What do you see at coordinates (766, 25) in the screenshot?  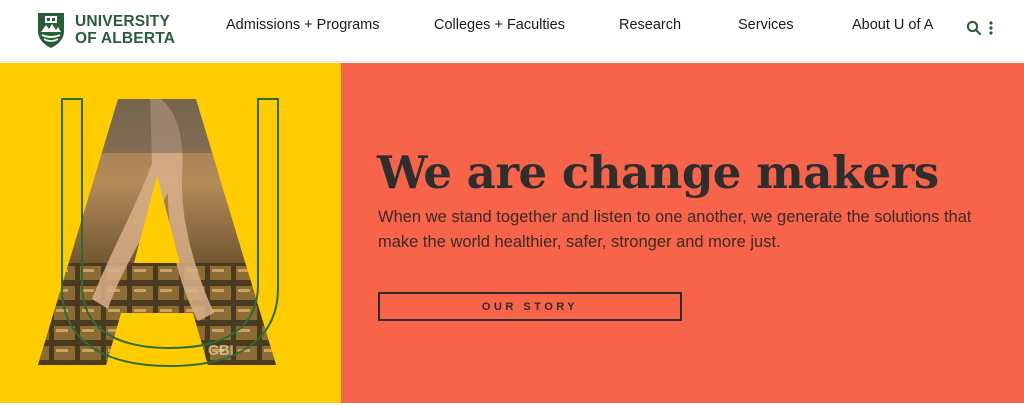 I see `nav-services: Services` at bounding box center [766, 25].